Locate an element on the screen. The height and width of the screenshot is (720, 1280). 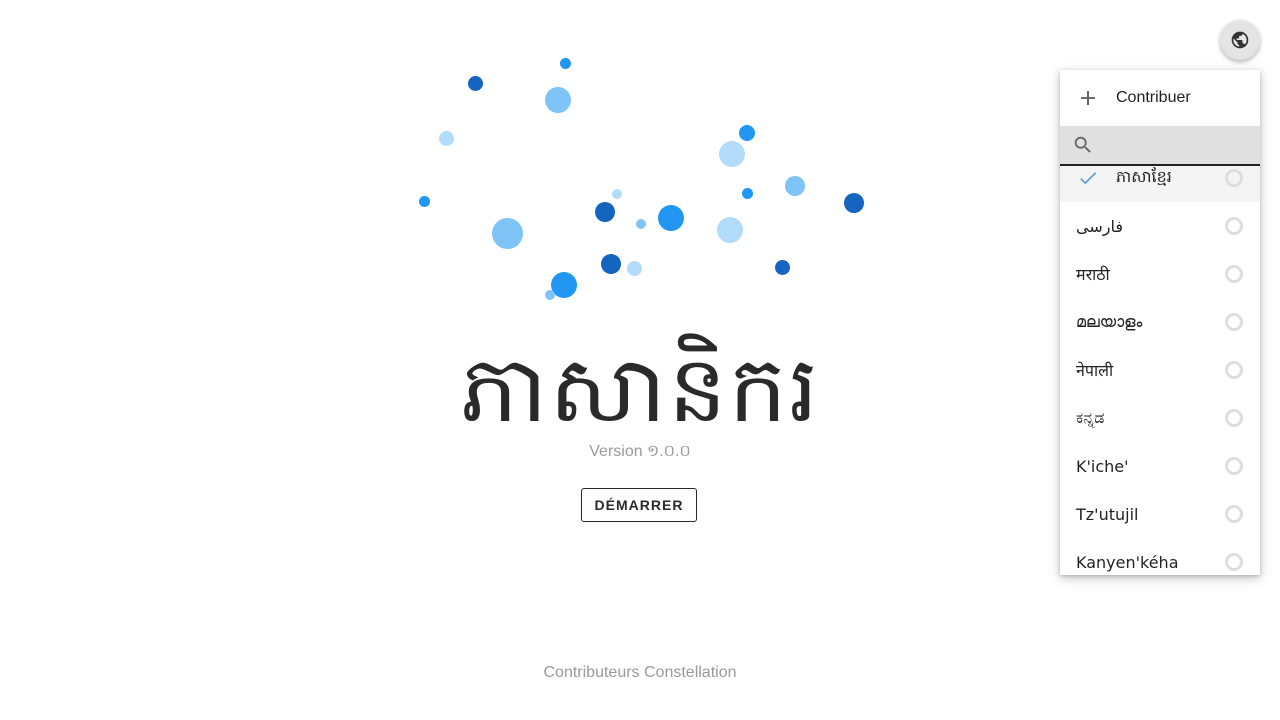
contribute-menu-item: Contribuer is located at coordinates (1160, 98).